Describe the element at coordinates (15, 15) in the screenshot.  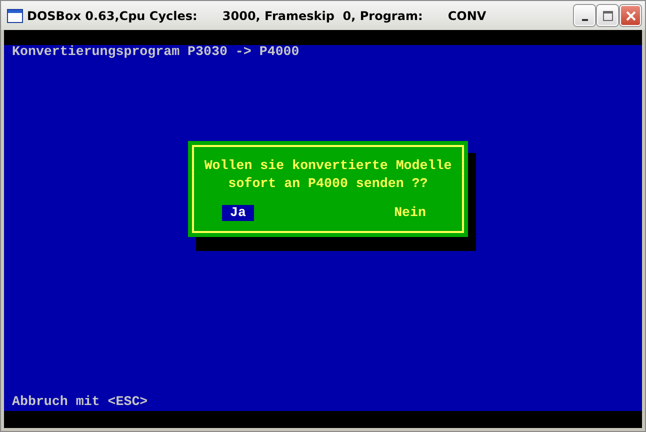
I see `window-icon` at that location.